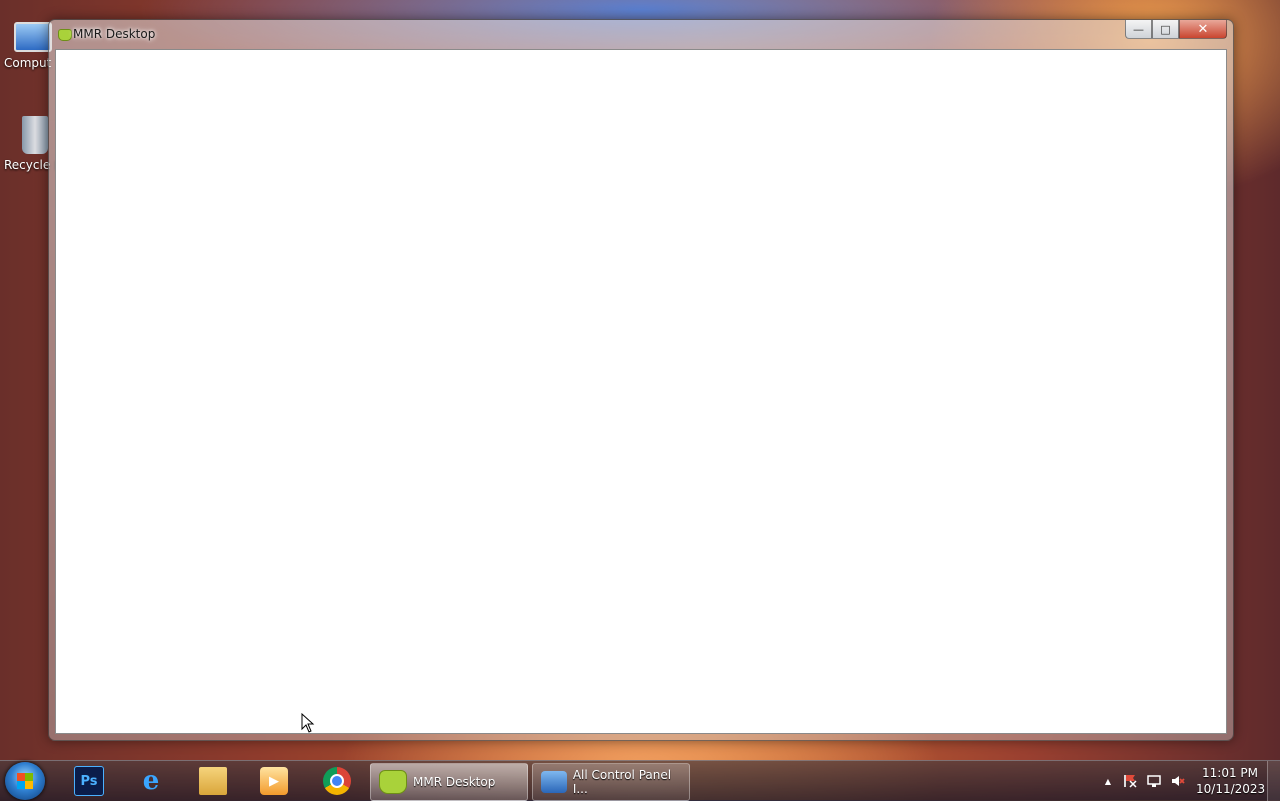 The width and height of the screenshot is (1280, 801). I want to click on taskbar-clock: 11:01 PM 10/11/2023, so click(1231, 781).